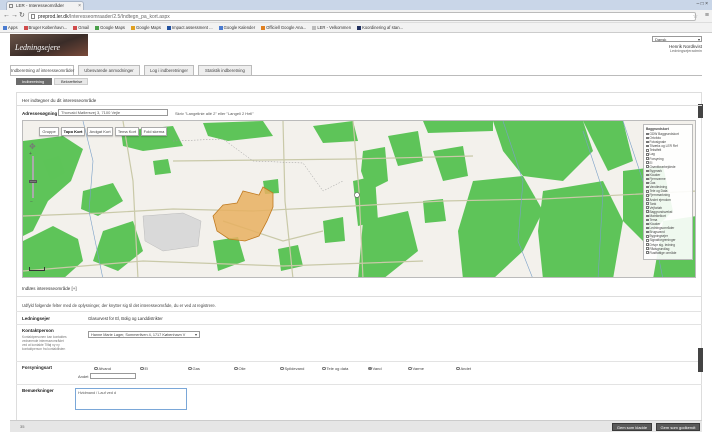  Describe the element at coordinates (416, 368) in the screenshot. I see `supply-option: Varme` at that location.